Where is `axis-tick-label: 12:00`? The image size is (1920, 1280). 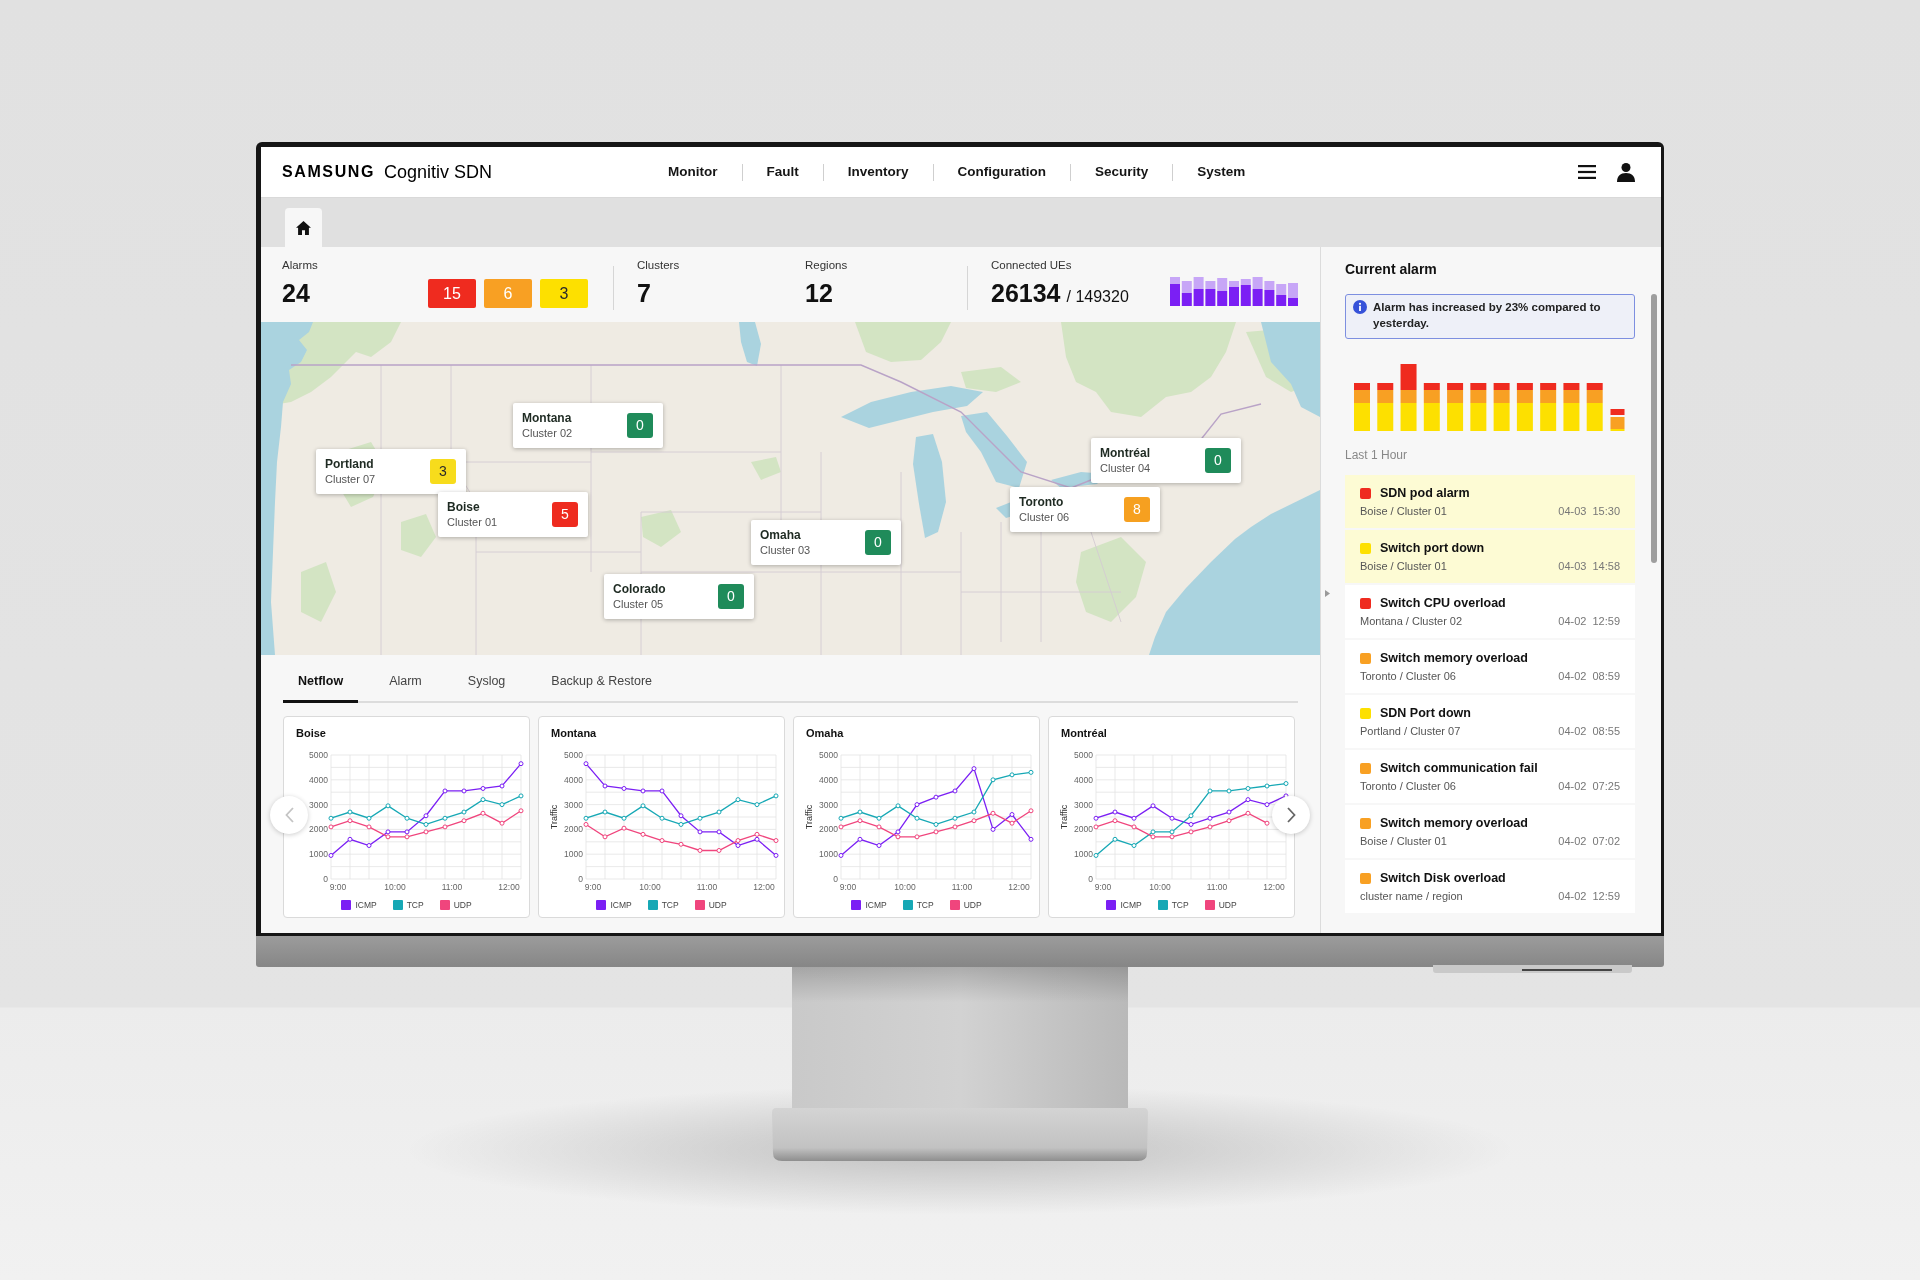
axis-tick-label: 12:00 is located at coordinates (509, 887).